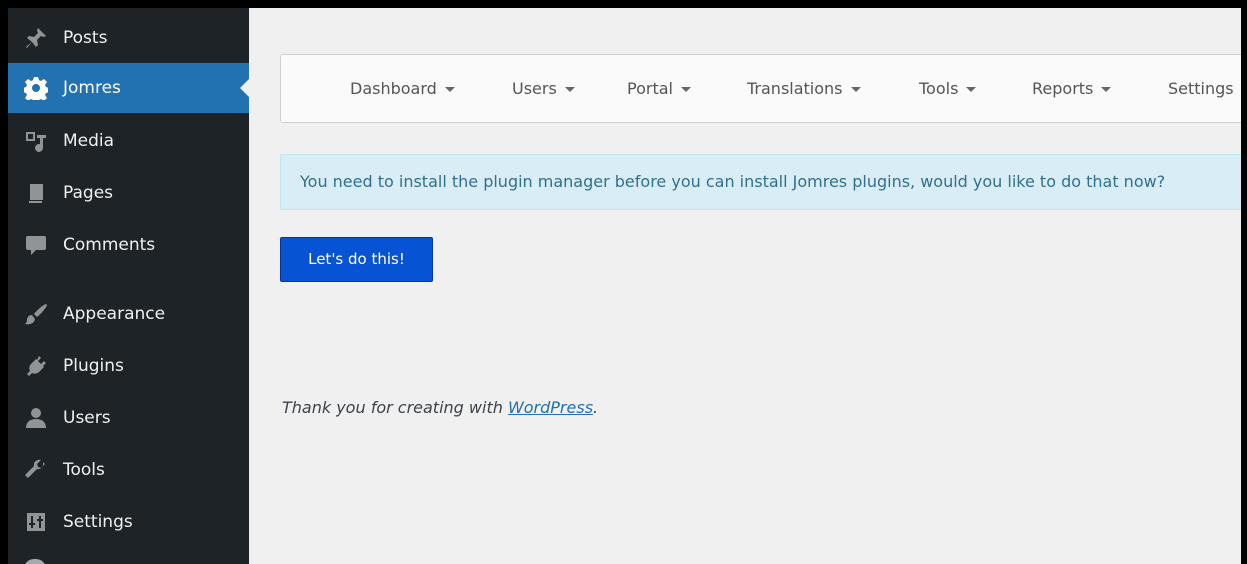 The image size is (1247, 564). What do you see at coordinates (128, 193) in the screenshot?
I see `sidebar-item-pages: Pages` at bounding box center [128, 193].